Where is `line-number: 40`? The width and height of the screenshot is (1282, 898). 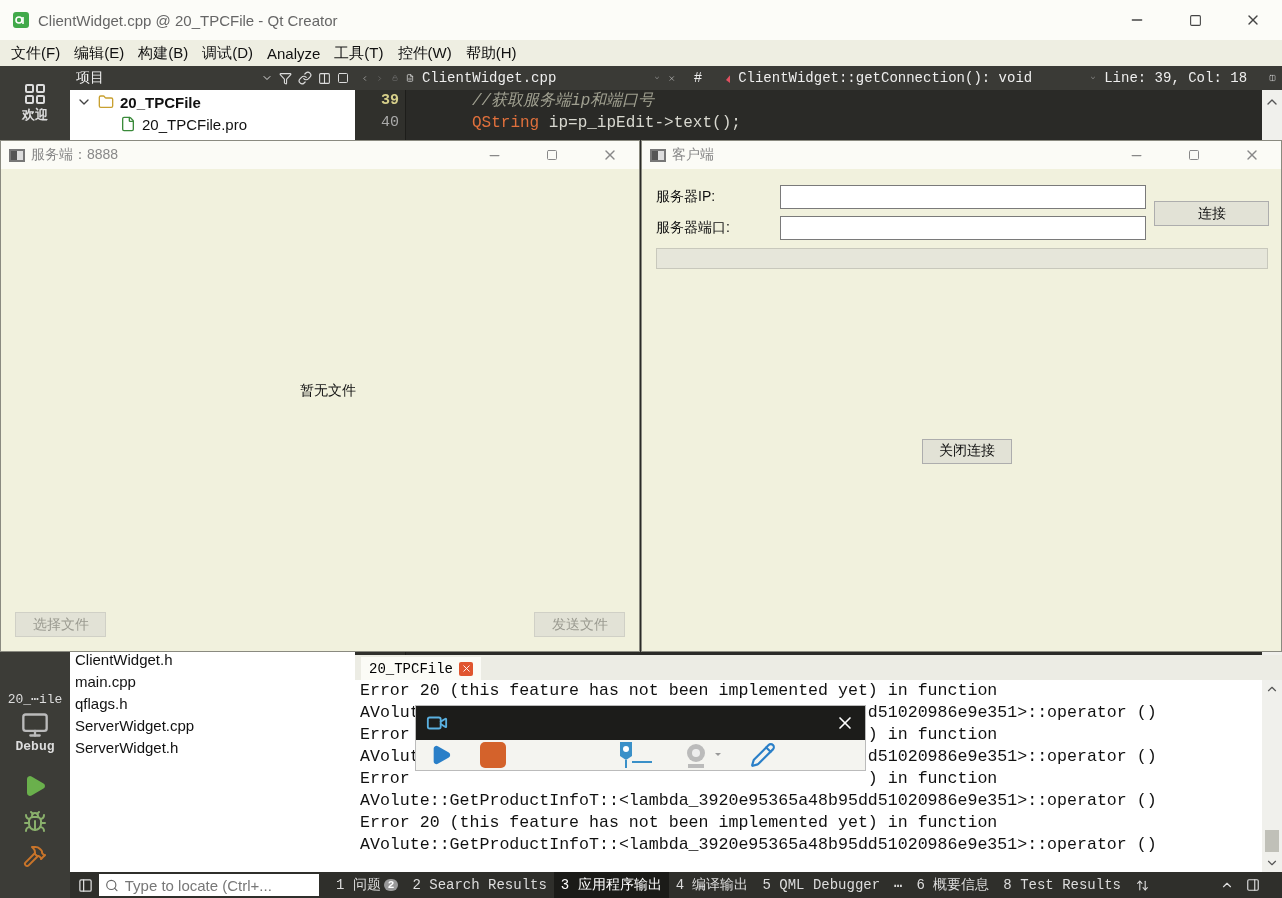 line-number: 40 is located at coordinates (390, 123).